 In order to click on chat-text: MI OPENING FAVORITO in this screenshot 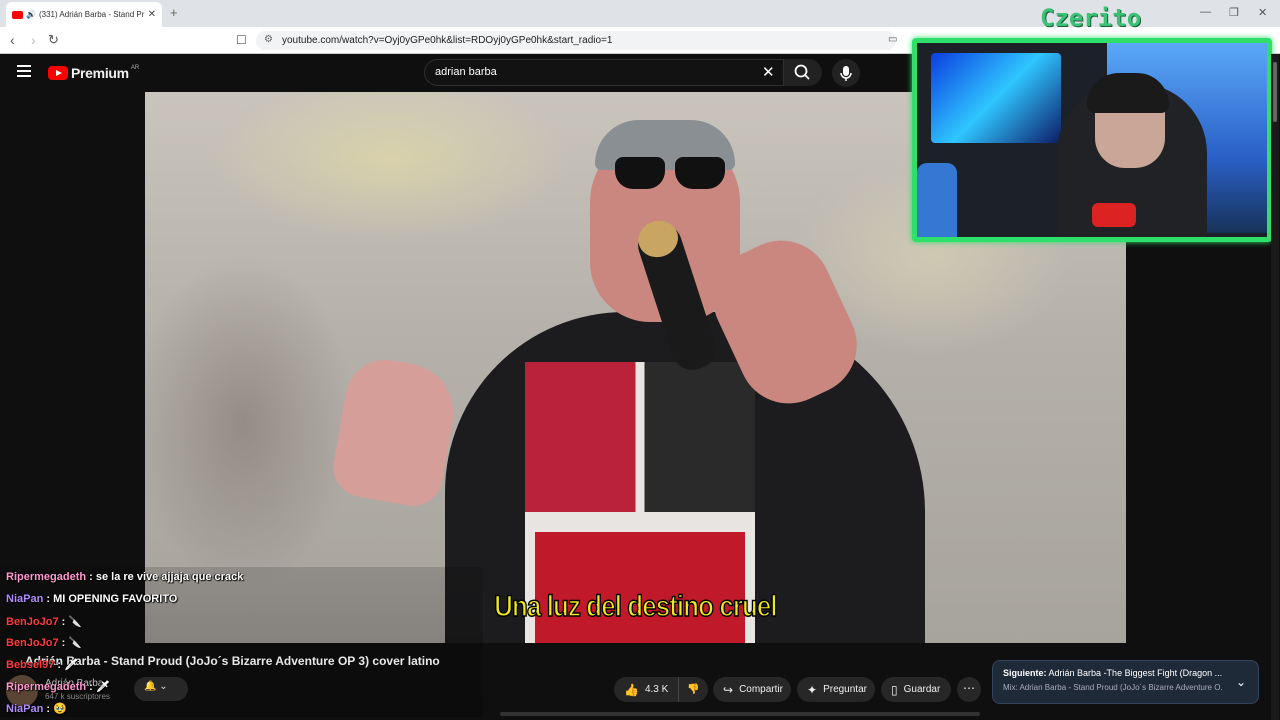, I will do `click(115, 599)`.